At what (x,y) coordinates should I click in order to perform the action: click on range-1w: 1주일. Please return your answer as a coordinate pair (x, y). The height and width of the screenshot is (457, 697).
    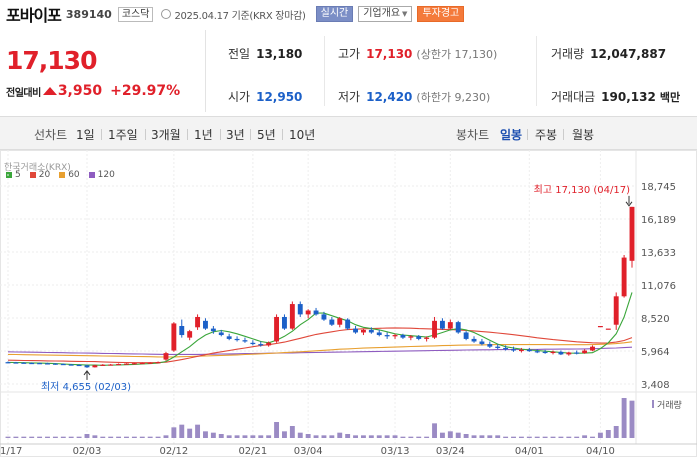
    Looking at the image, I should click on (123, 134).